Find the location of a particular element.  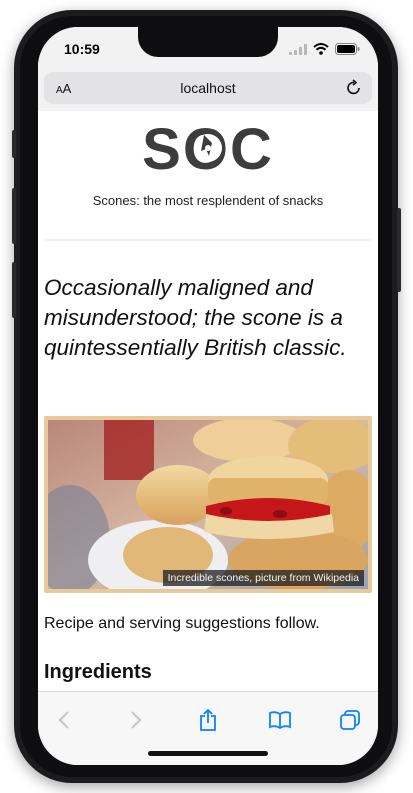

address-bar: AAAA localhost is located at coordinates (208, 88).